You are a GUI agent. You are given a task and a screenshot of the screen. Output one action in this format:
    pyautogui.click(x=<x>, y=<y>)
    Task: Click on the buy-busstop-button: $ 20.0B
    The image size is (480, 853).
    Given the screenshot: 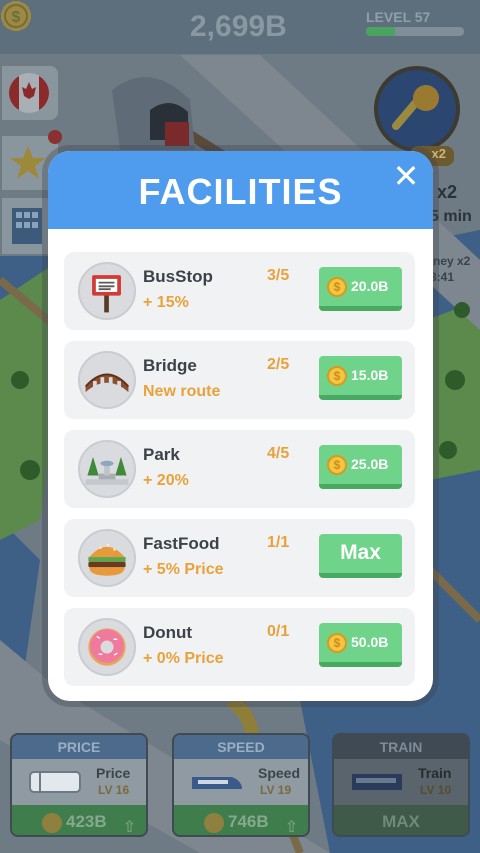 What is the action you would take?
    pyautogui.click(x=360, y=289)
    